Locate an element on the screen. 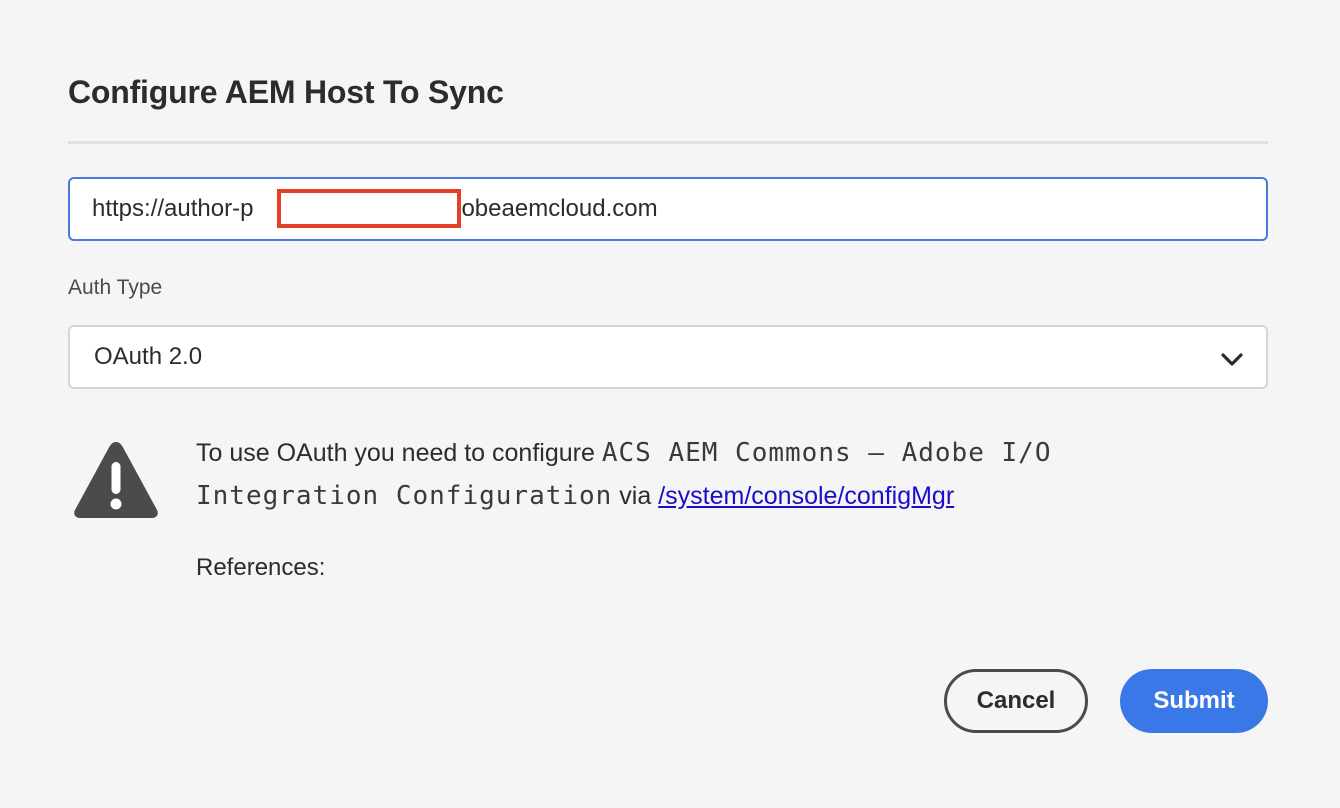 The width and height of the screenshot is (1340, 808). warning-text-before: To use OAuth you need to configure is located at coordinates (399, 453).